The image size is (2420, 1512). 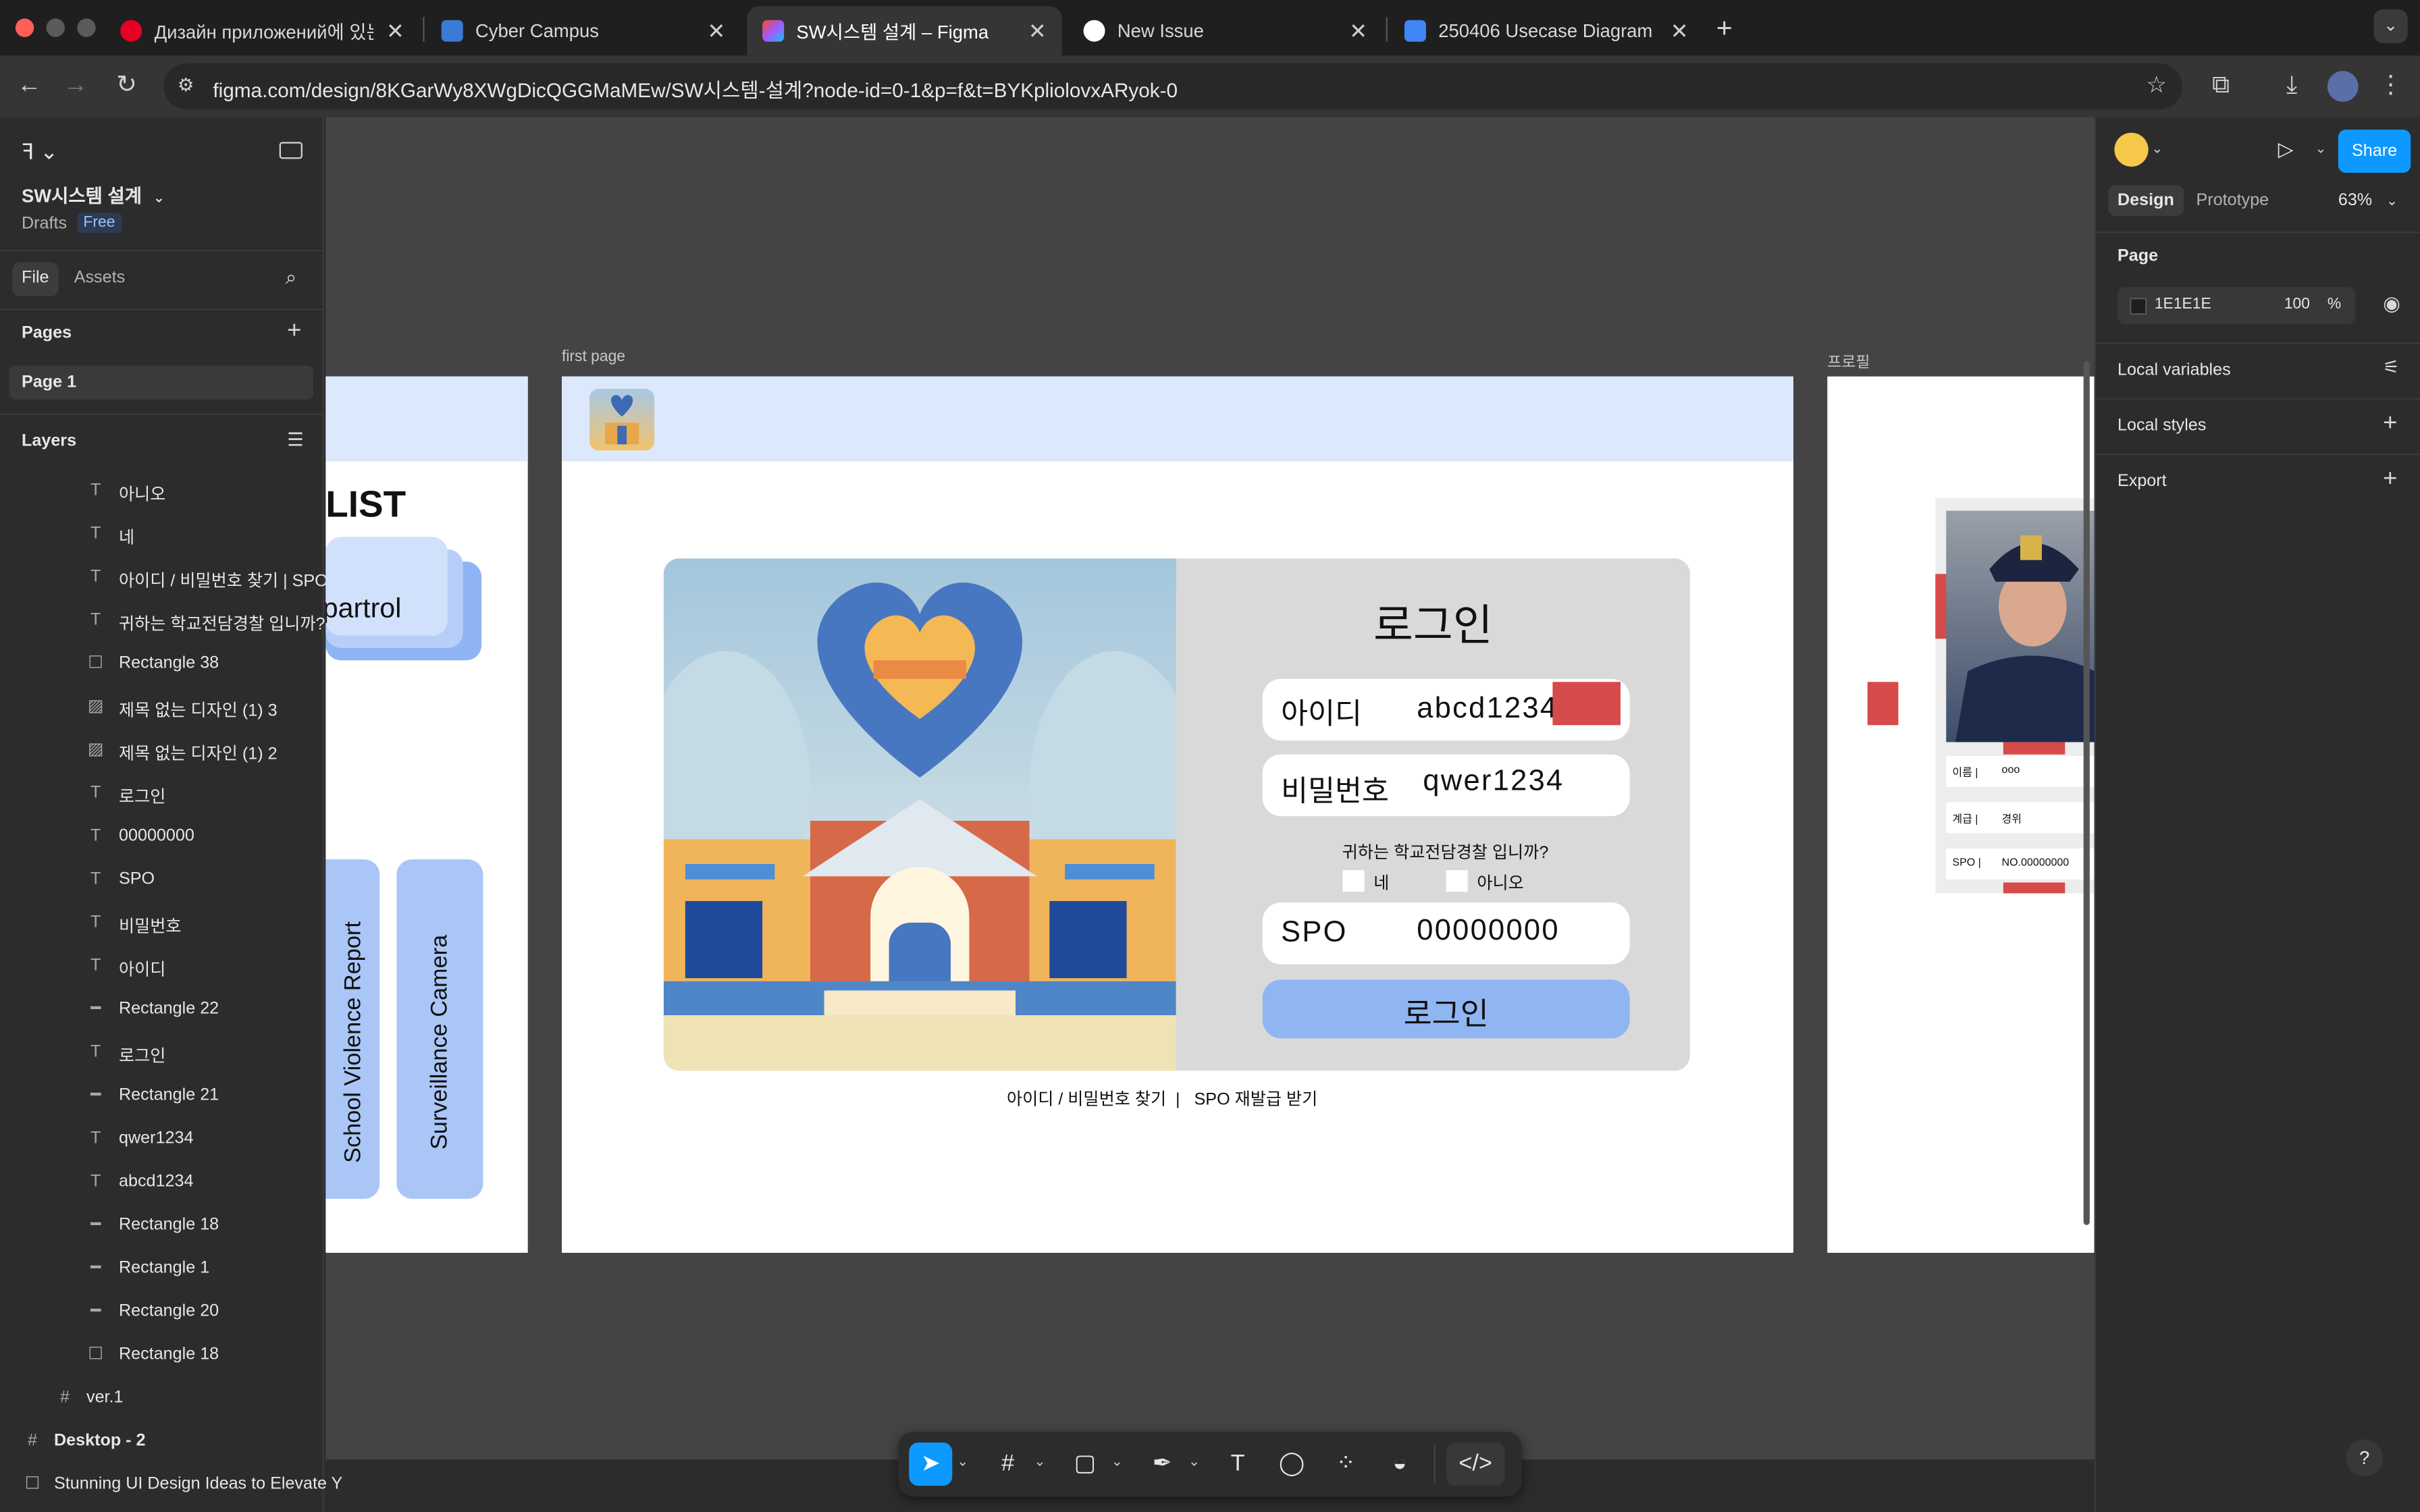 What do you see at coordinates (1848, 360) in the screenshot?
I see `frame-label-profile: 프로필` at bounding box center [1848, 360].